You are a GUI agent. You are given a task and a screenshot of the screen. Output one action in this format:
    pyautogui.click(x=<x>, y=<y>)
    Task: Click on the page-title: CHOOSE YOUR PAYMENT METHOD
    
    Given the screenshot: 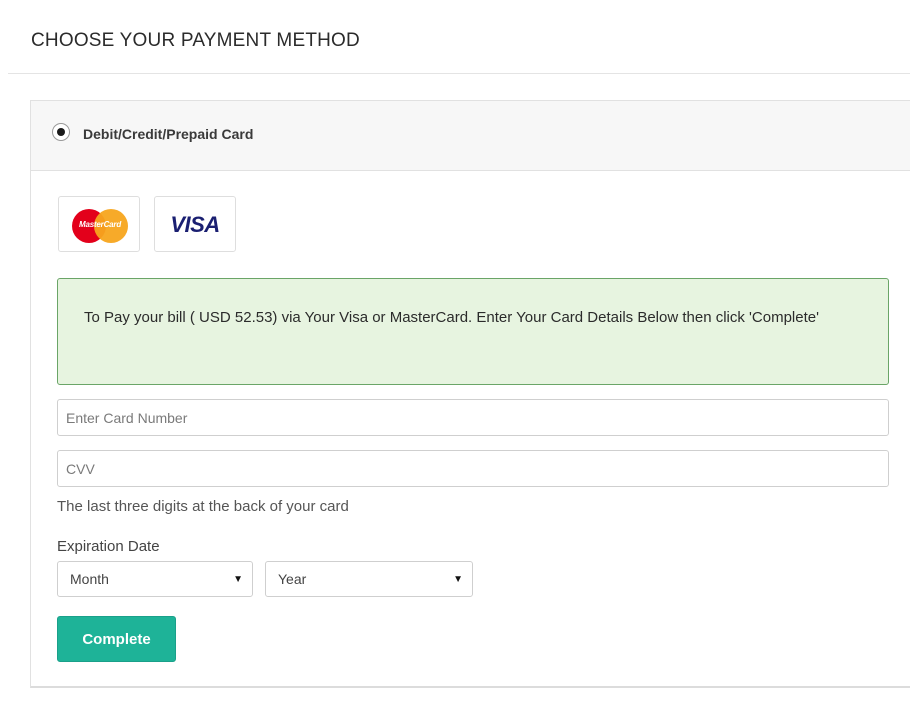 What is the action you would take?
    pyautogui.click(x=195, y=40)
    